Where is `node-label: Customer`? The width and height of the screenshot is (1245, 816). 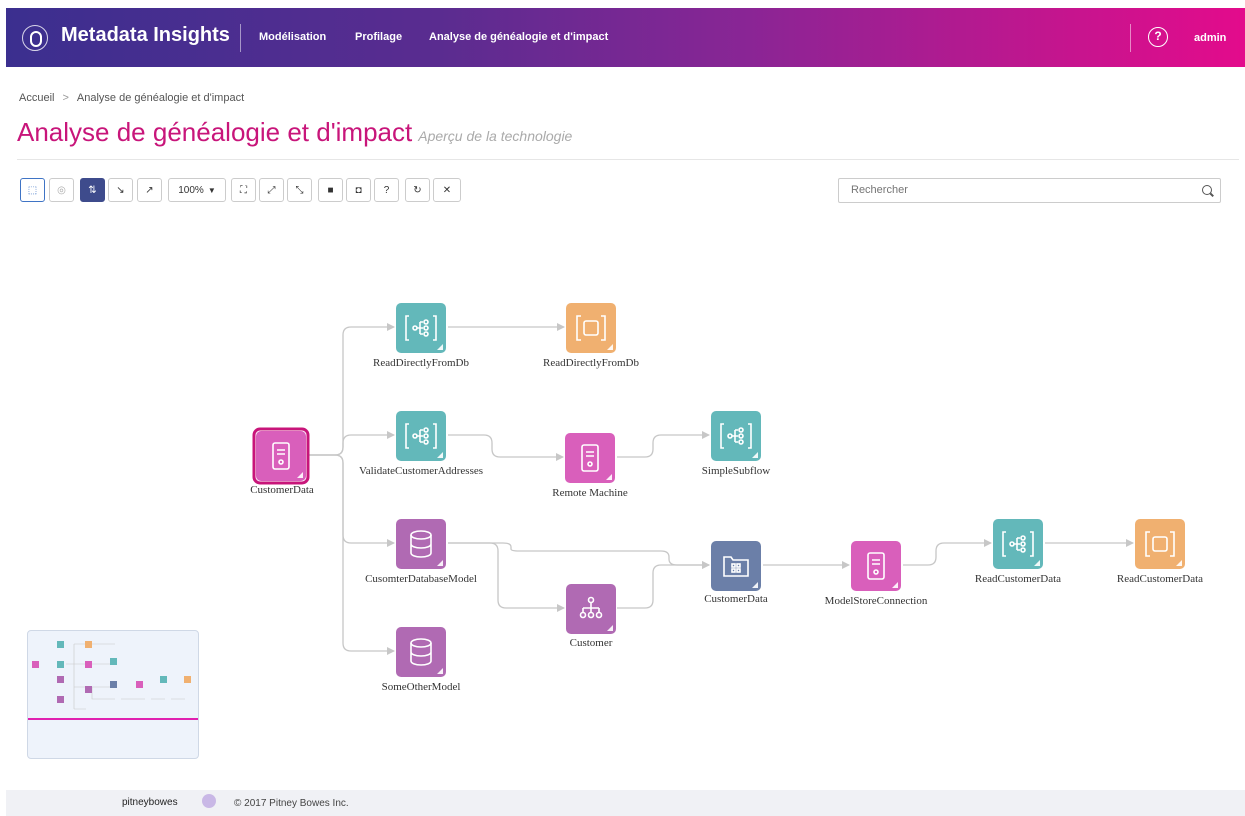
node-label: Customer is located at coordinates (591, 643).